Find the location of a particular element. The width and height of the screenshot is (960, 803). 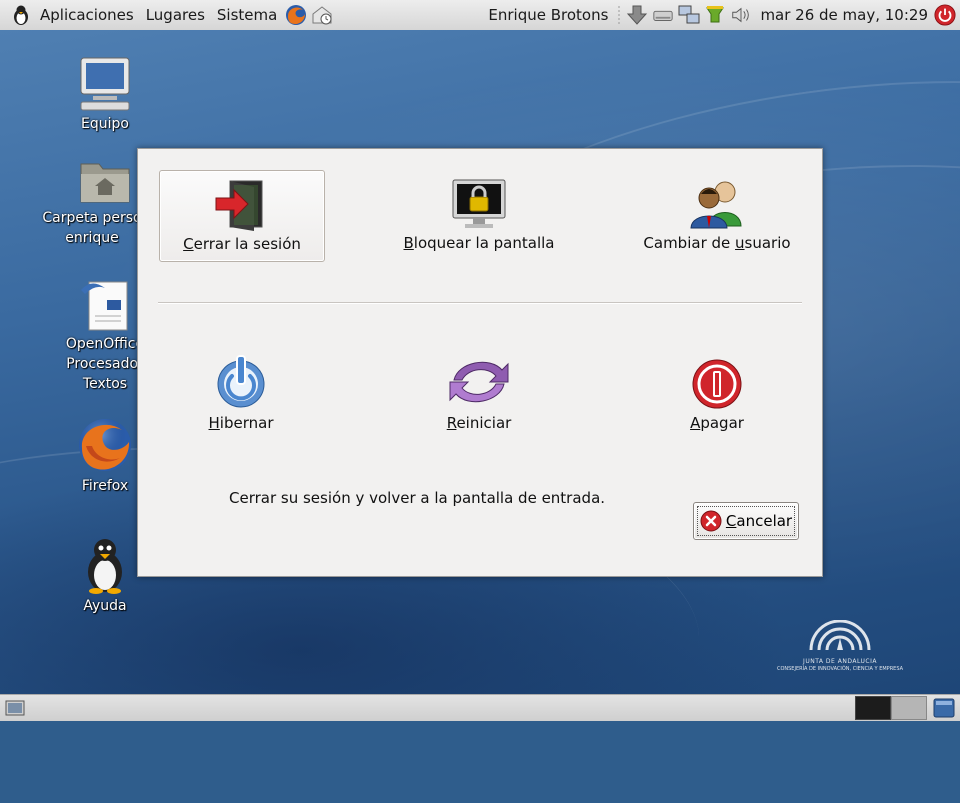

penguin-menu-icon is located at coordinates (21, 15).